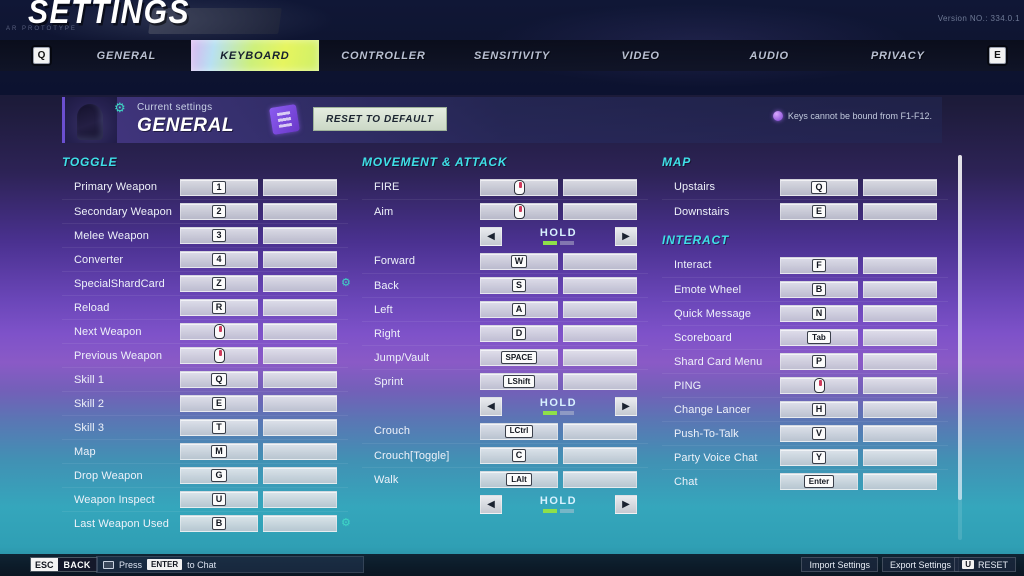  Describe the element at coordinates (897, 55) in the screenshot. I see `tab-privacy: PRIVACY` at that location.